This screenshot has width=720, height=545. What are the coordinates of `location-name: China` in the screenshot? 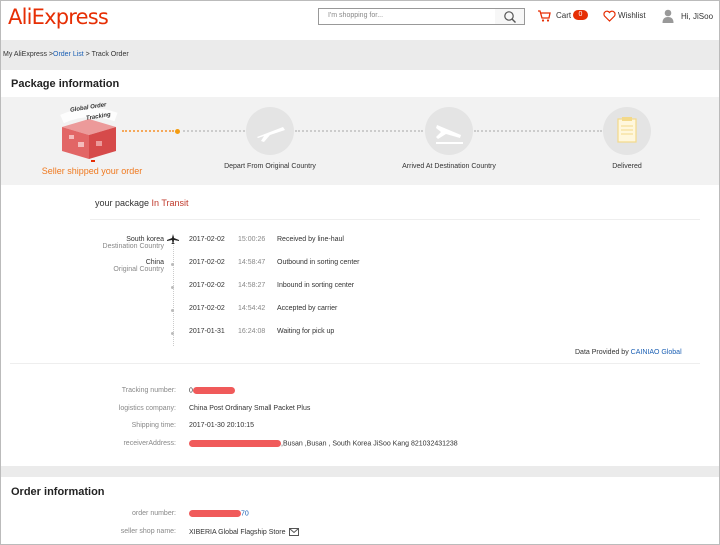 It's located at (154, 262).